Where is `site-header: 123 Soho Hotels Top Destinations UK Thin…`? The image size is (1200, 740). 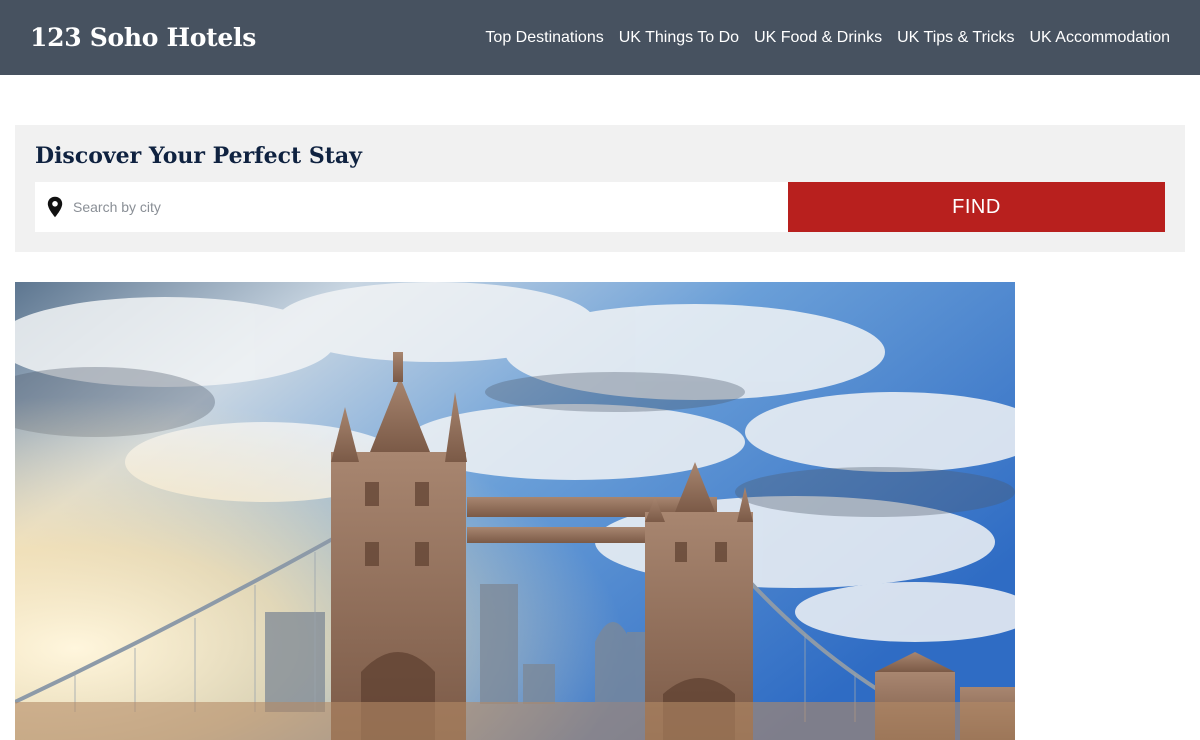
site-header: 123 Soho Hotels Top Destinations UK Thin… is located at coordinates (600, 37).